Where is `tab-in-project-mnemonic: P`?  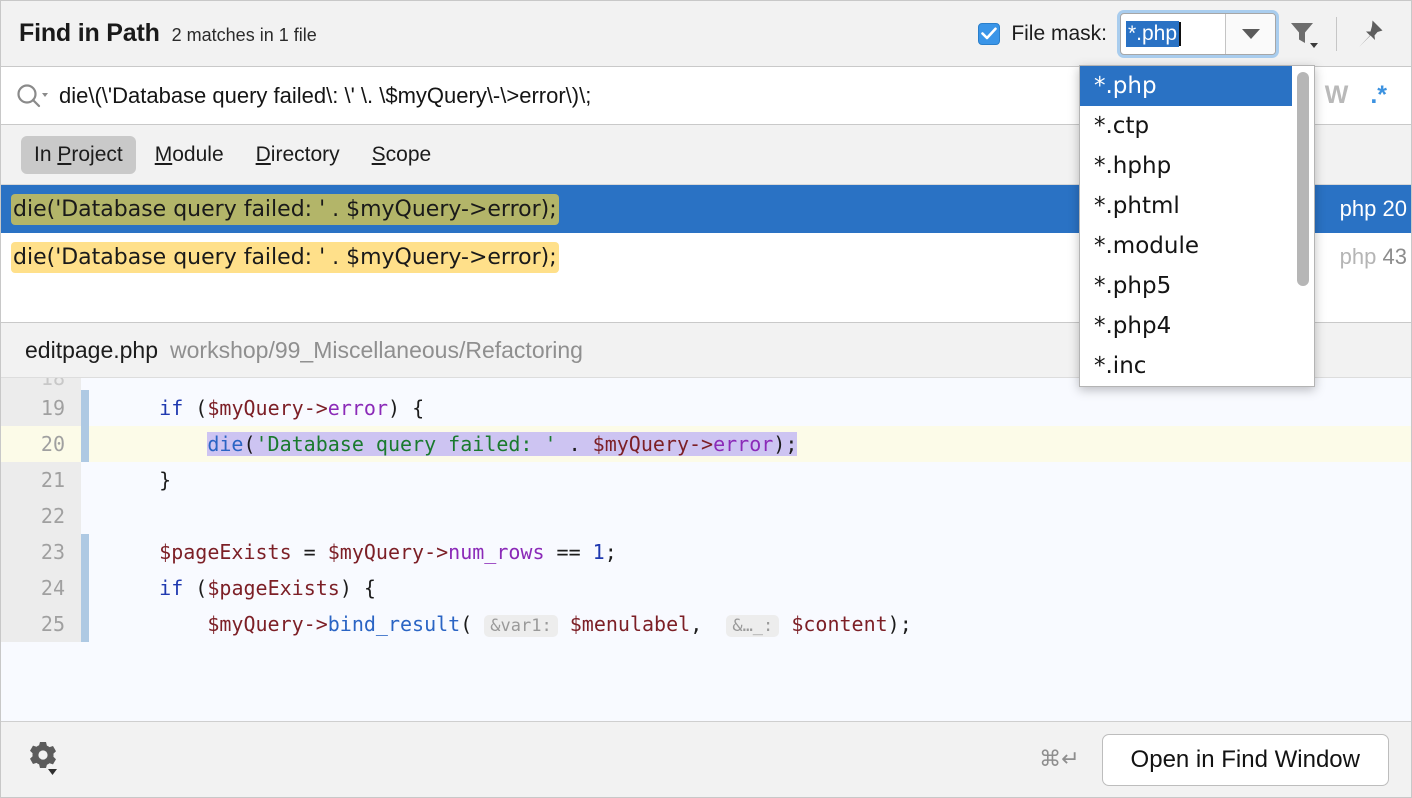 tab-in-project-mnemonic: P is located at coordinates (64, 154).